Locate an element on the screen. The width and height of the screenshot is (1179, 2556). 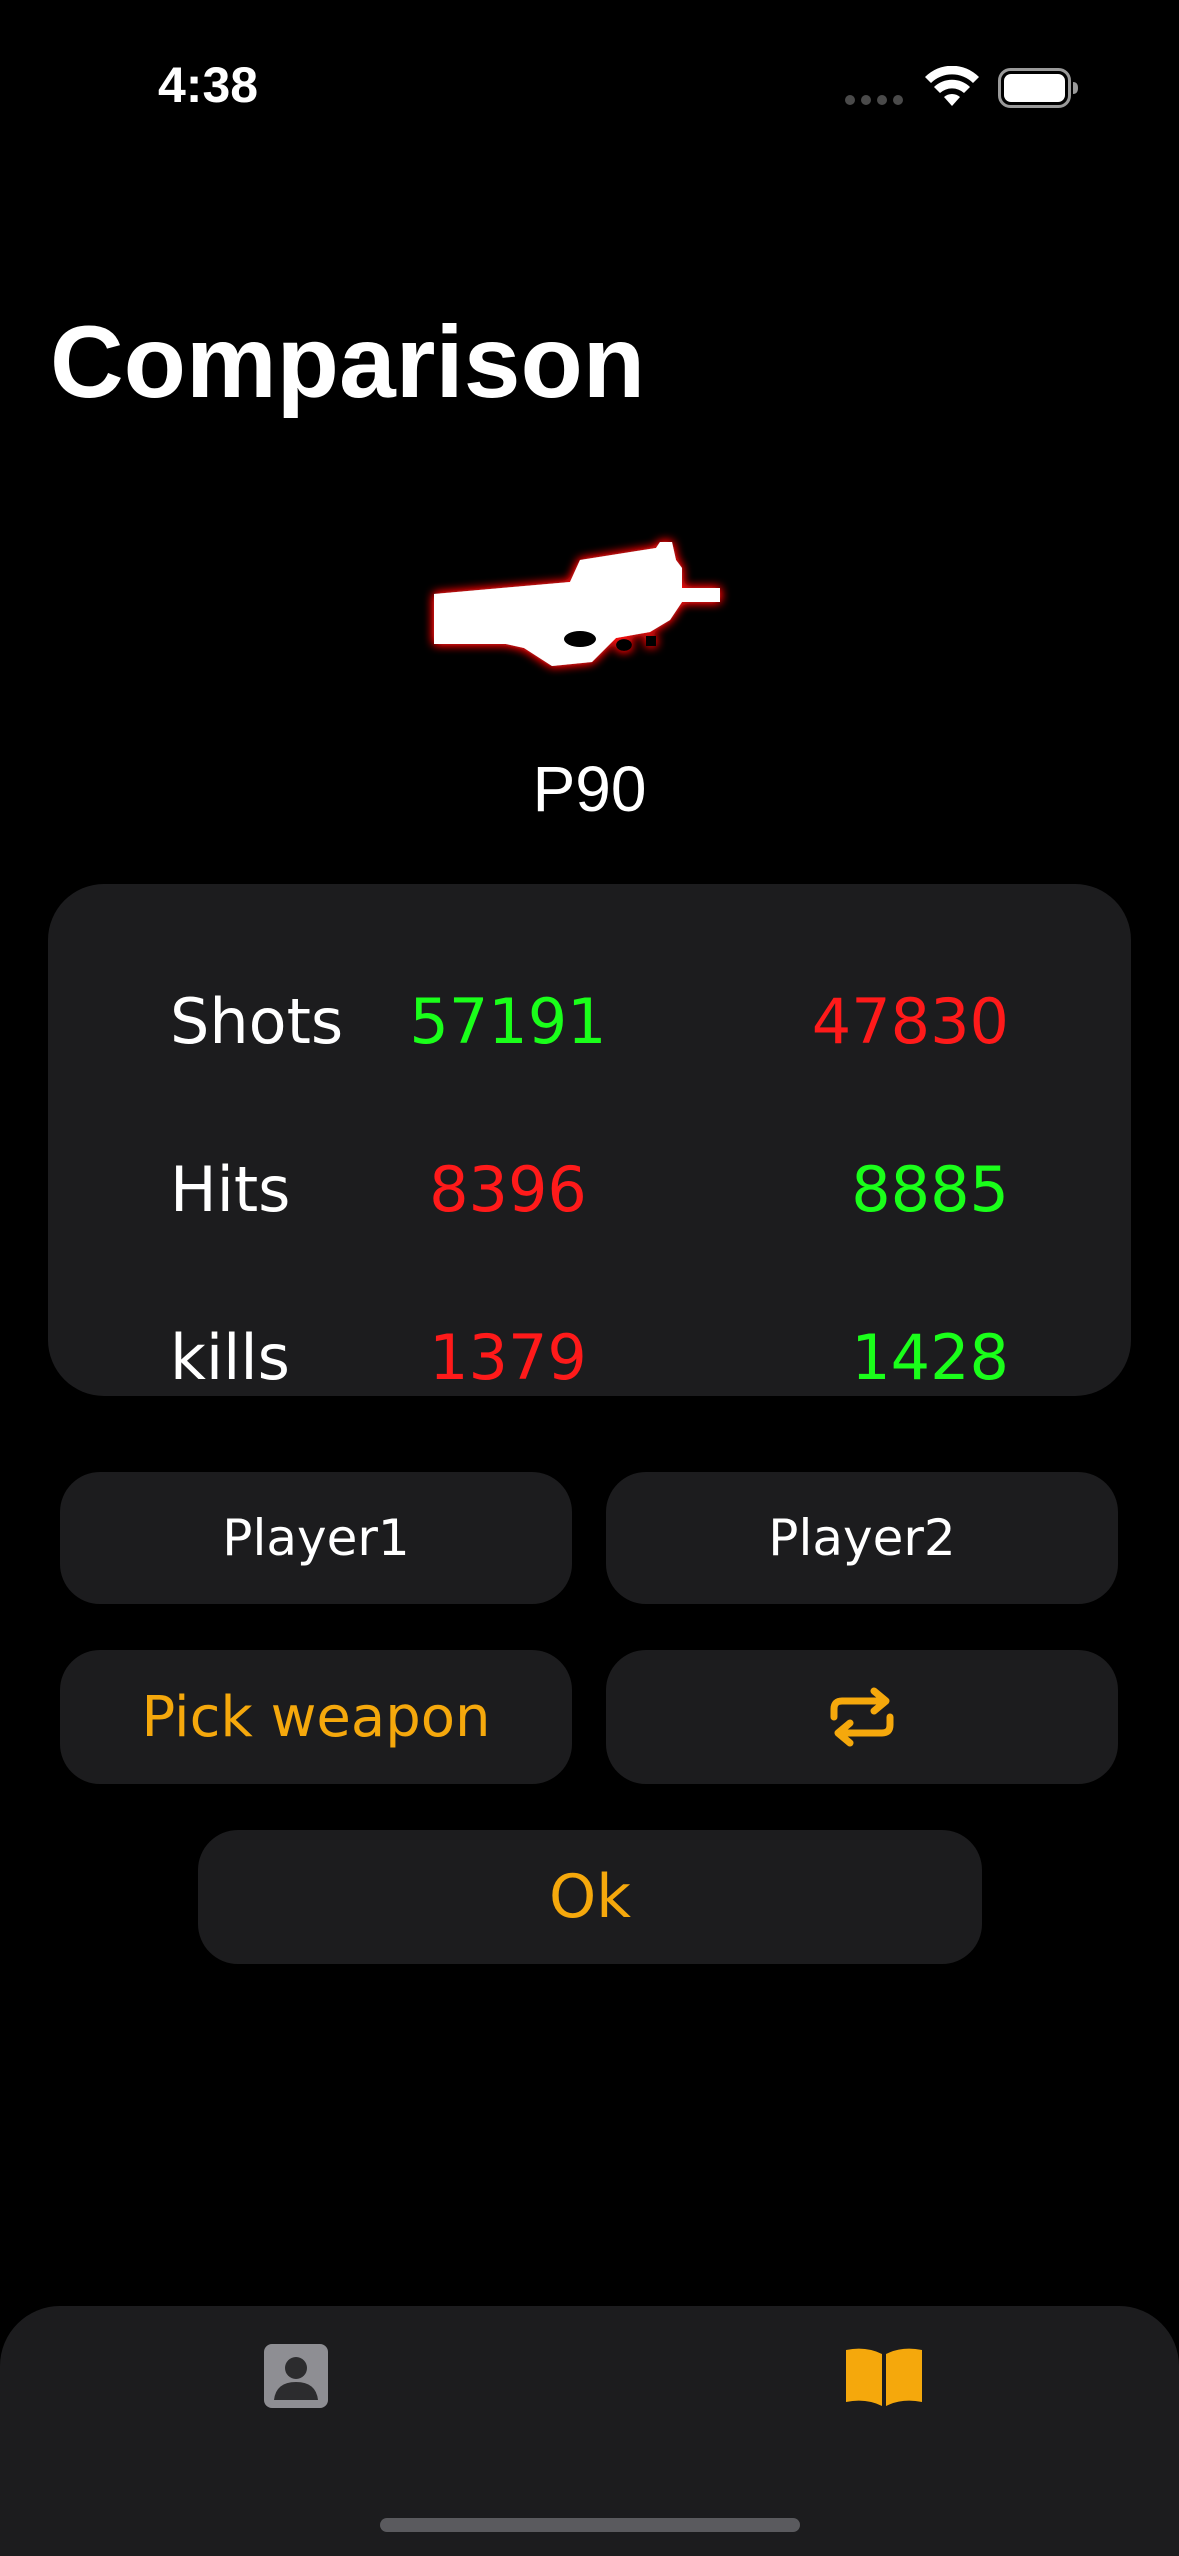
weapon-name: P90 is located at coordinates (589, 789).